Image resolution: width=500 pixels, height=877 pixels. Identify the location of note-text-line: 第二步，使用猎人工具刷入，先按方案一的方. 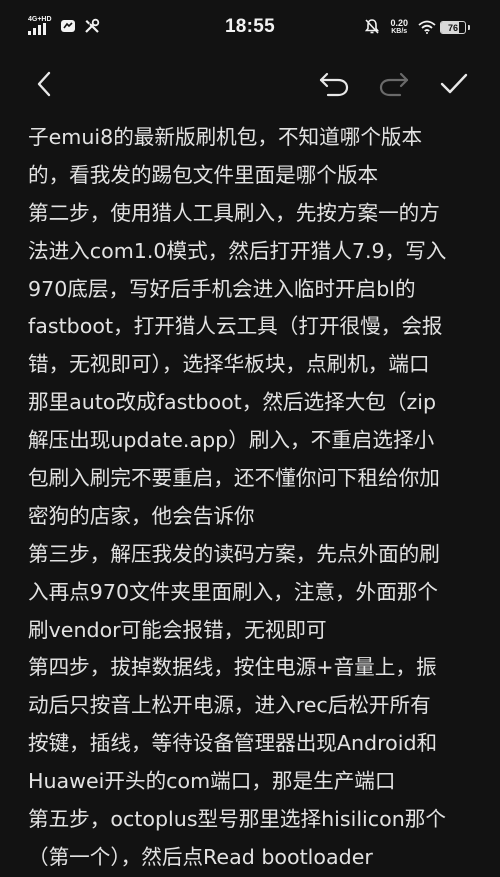
(234, 212).